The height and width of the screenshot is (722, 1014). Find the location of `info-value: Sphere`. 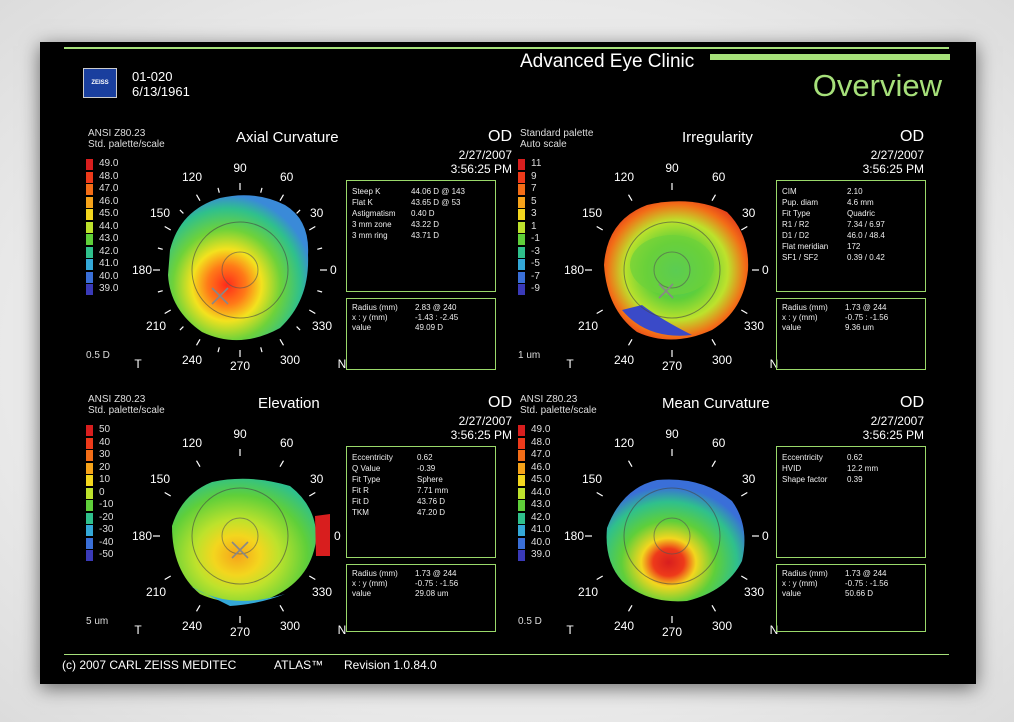

info-value: Sphere is located at coordinates (430, 479).